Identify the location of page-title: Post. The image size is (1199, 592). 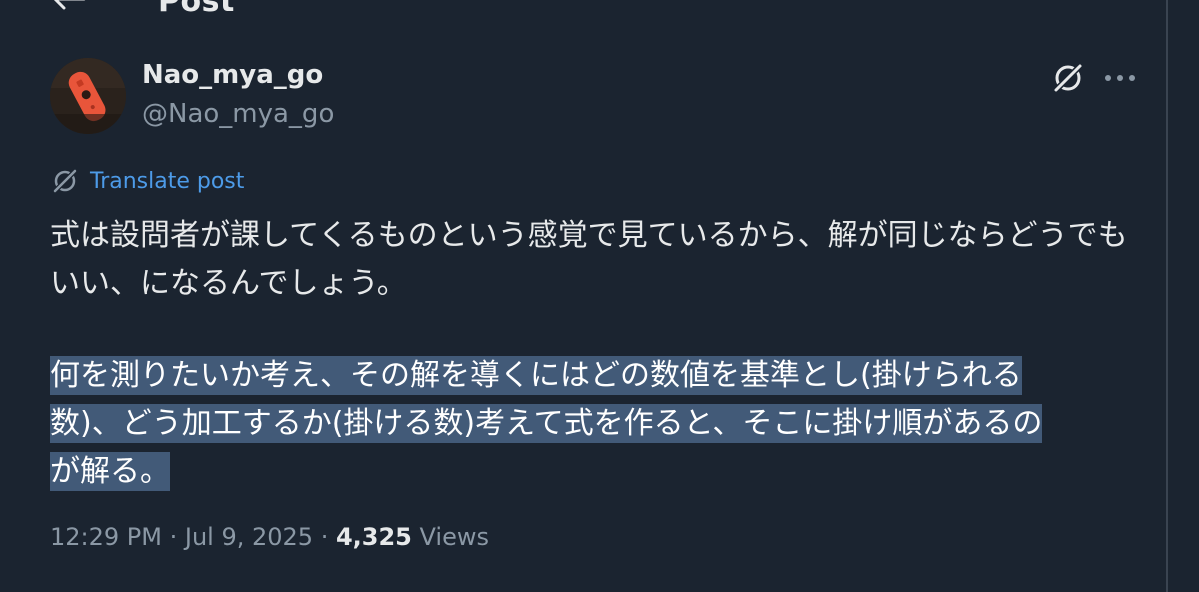
(196, 9).